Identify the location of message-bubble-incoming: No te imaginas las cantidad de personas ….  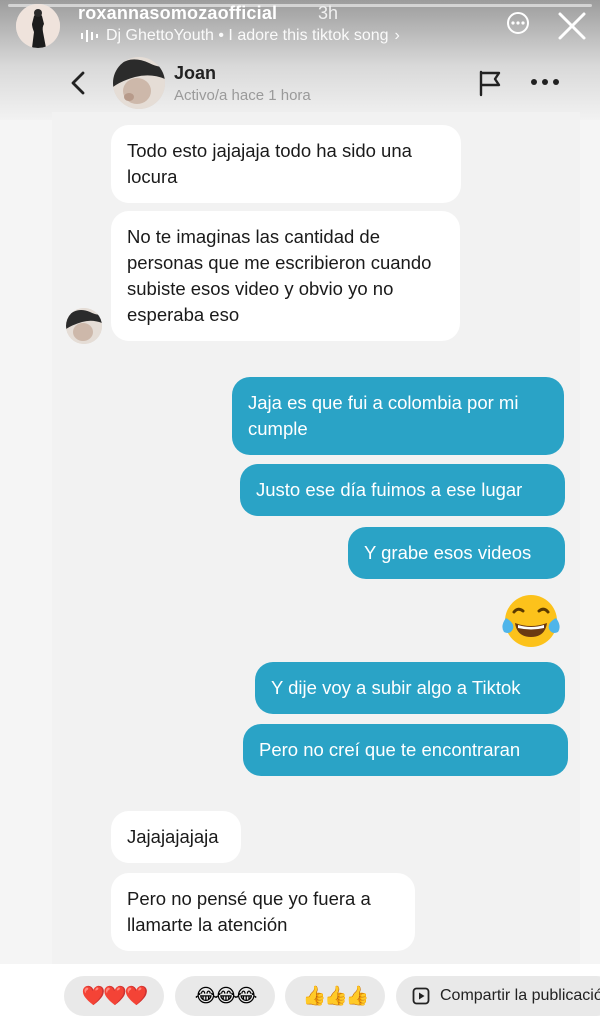
(285, 276).